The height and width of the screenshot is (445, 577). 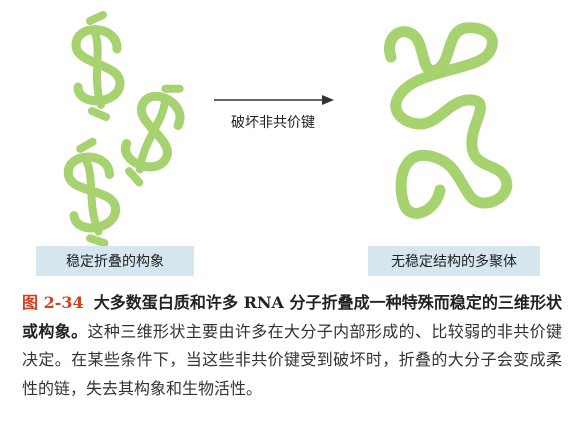 What do you see at coordinates (53, 302) in the screenshot?
I see `figure-number: 图 2-34` at bounding box center [53, 302].